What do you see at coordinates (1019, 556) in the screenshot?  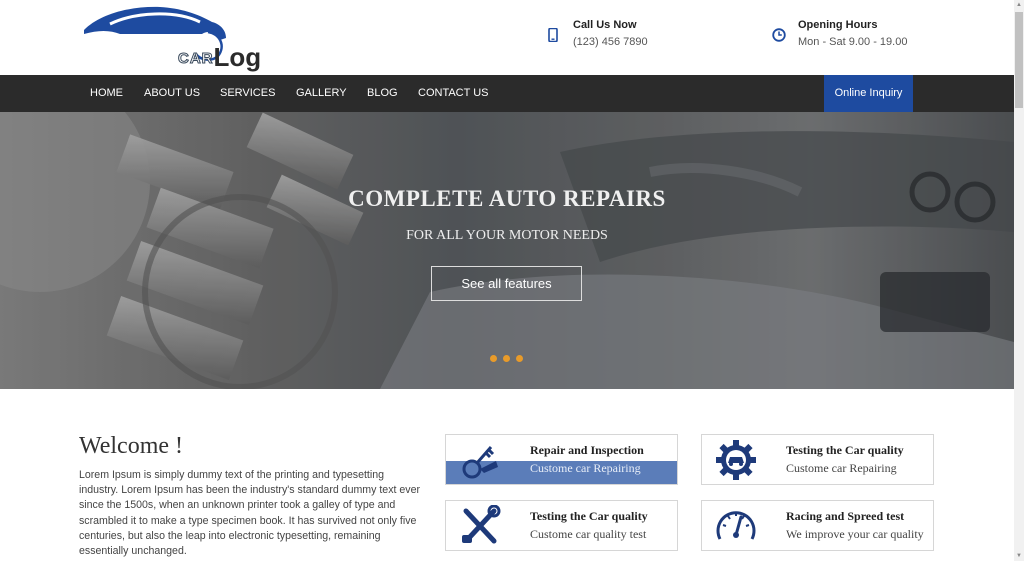 I see `scroll-down-arrow-icon: ▼` at bounding box center [1019, 556].